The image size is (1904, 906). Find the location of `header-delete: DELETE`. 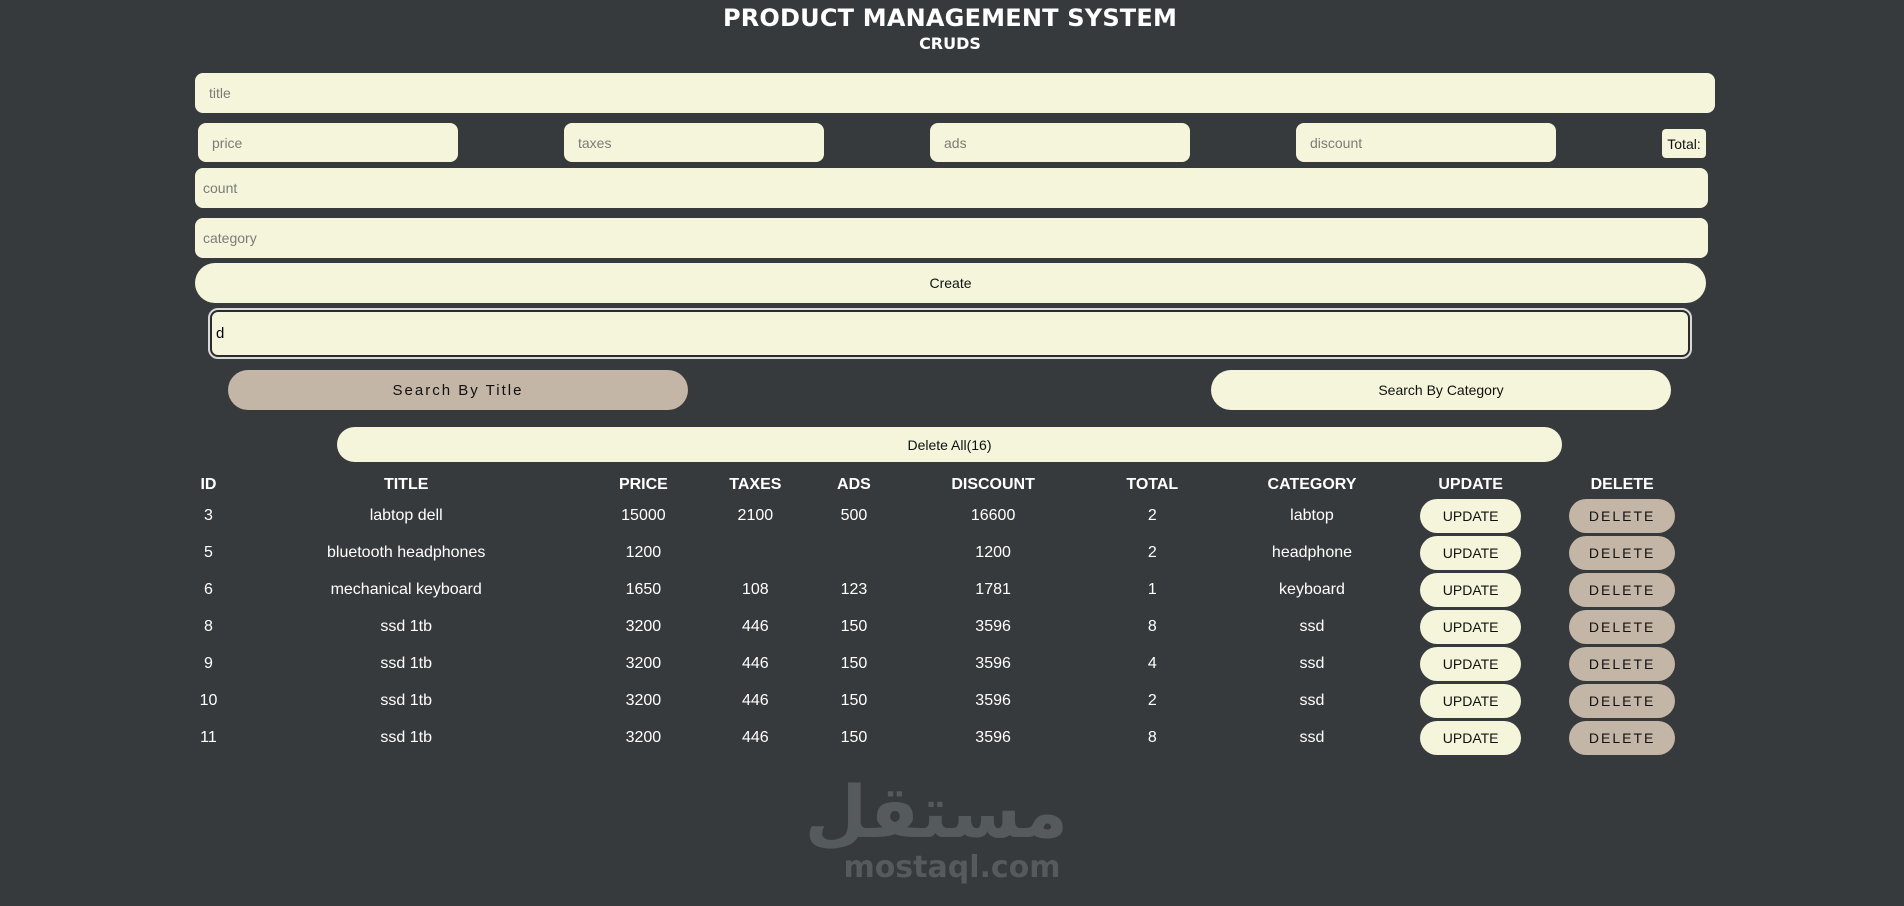

header-delete: DELETE is located at coordinates (1622, 484).